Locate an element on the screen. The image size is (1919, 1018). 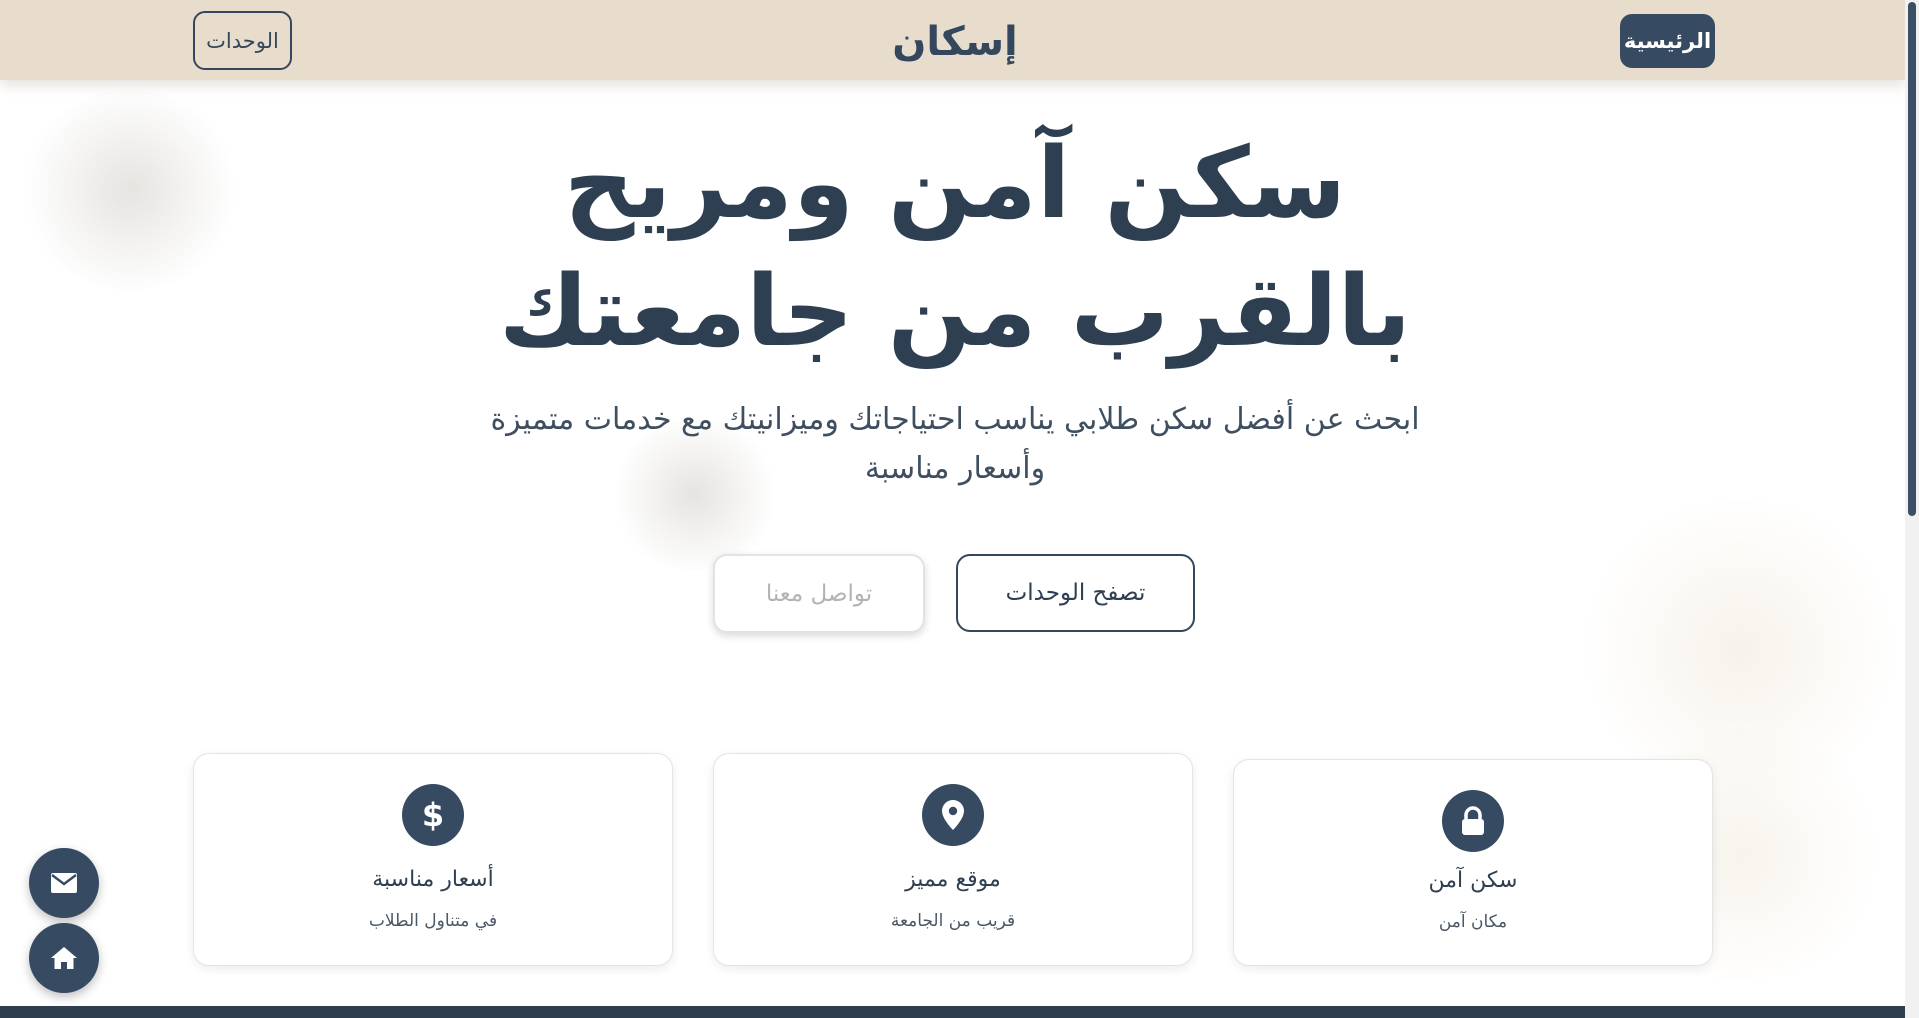
hero-title-line-1: سكن آمن ومريح is located at coordinates (955, 184).